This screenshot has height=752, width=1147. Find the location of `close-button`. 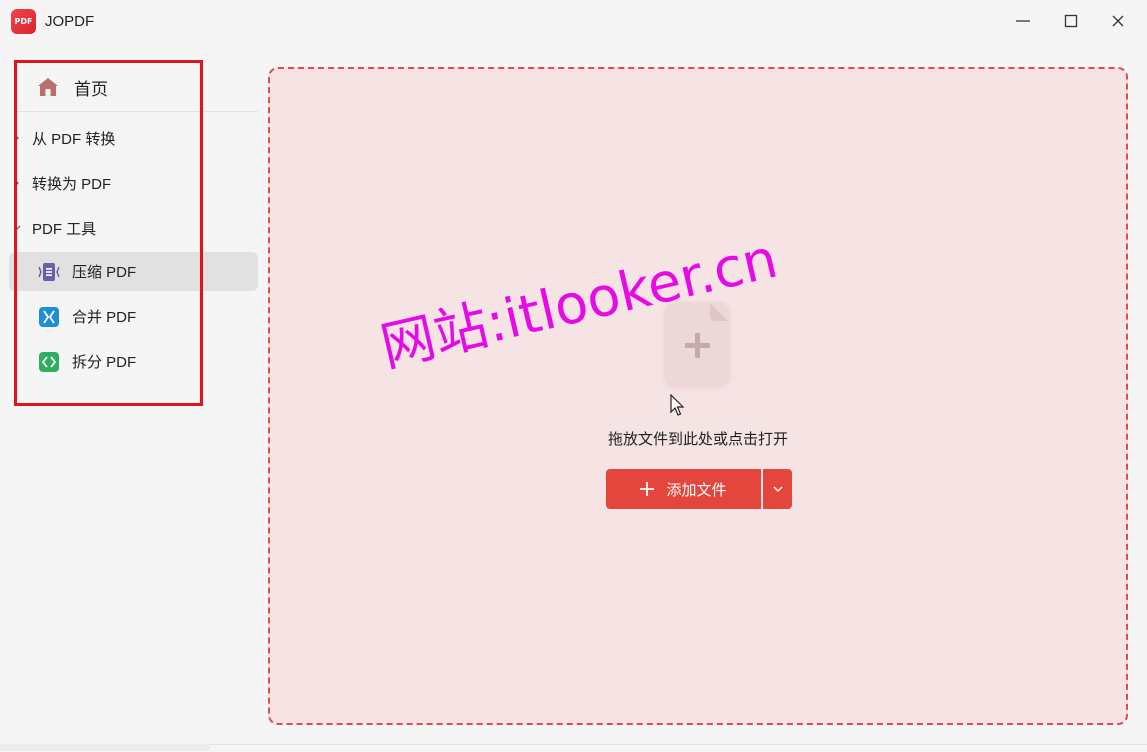

close-button is located at coordinates (1118, 21).